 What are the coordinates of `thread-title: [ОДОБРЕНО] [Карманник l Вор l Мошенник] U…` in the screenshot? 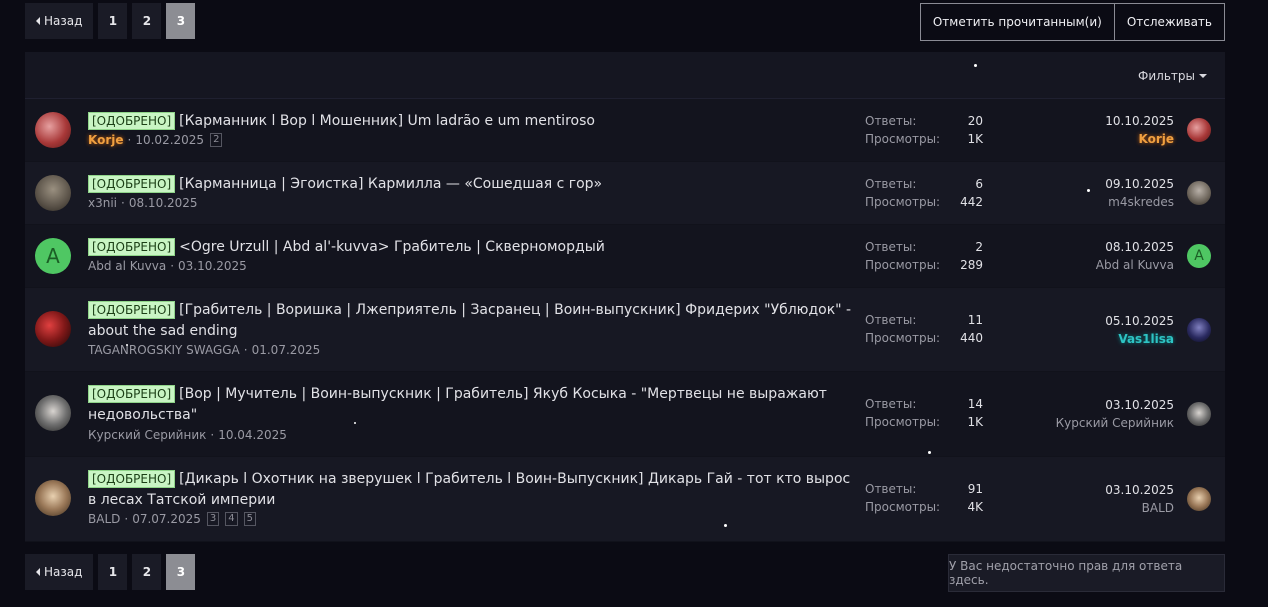 It's located at (470, 121).